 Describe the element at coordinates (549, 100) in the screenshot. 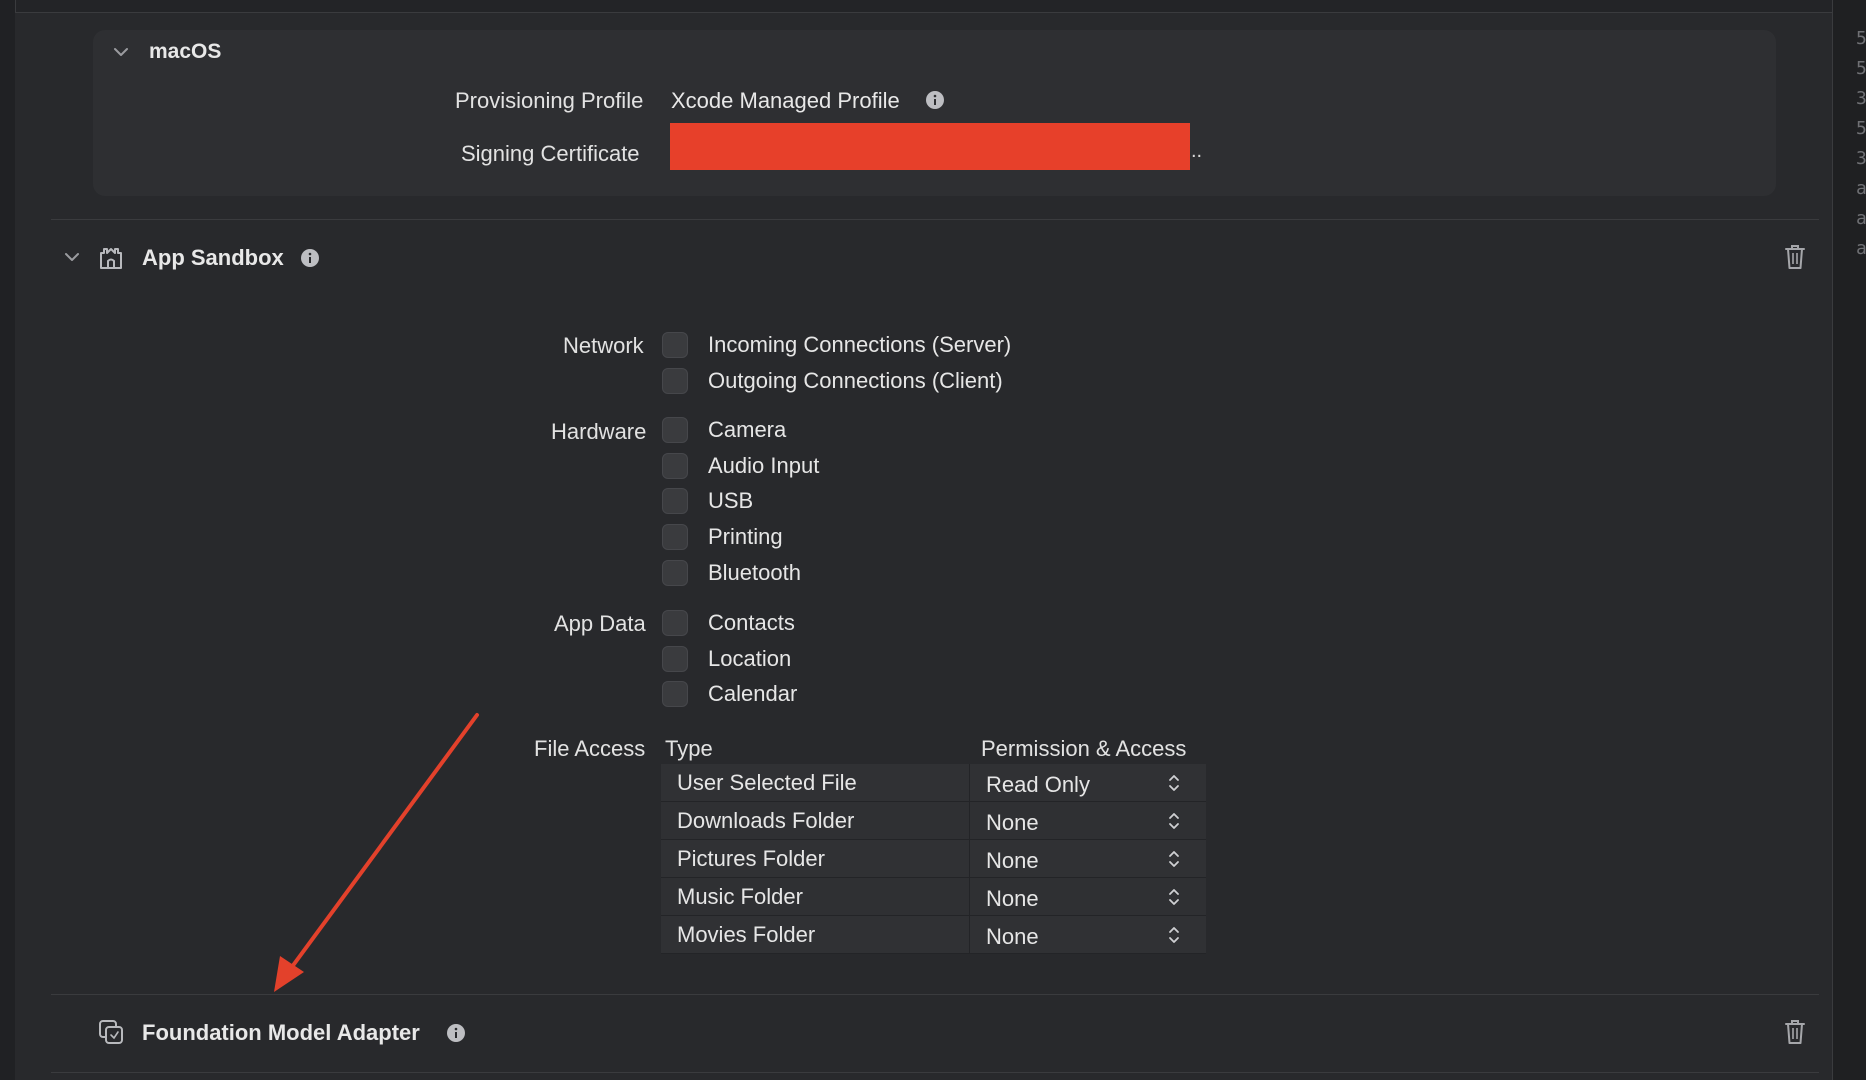

I see `provisioning-profile-label: Provisioning Profile` at that location.